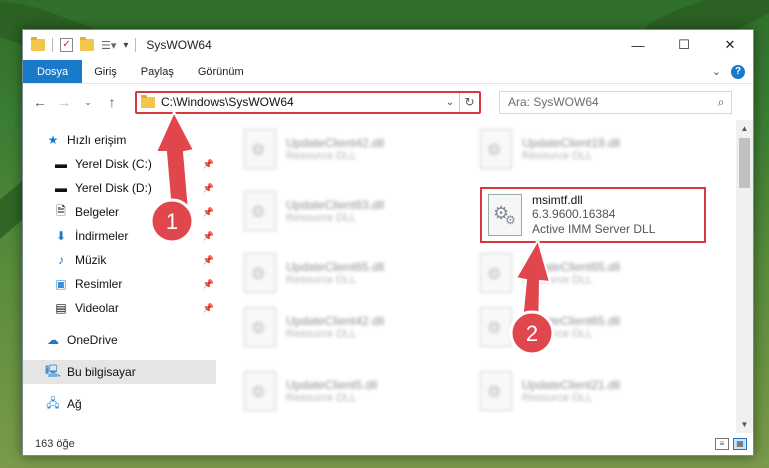  I want to click on sidebar-item-local-disk-c: ▬ Yerel Disk (C:) 📌, so click(119, 164).